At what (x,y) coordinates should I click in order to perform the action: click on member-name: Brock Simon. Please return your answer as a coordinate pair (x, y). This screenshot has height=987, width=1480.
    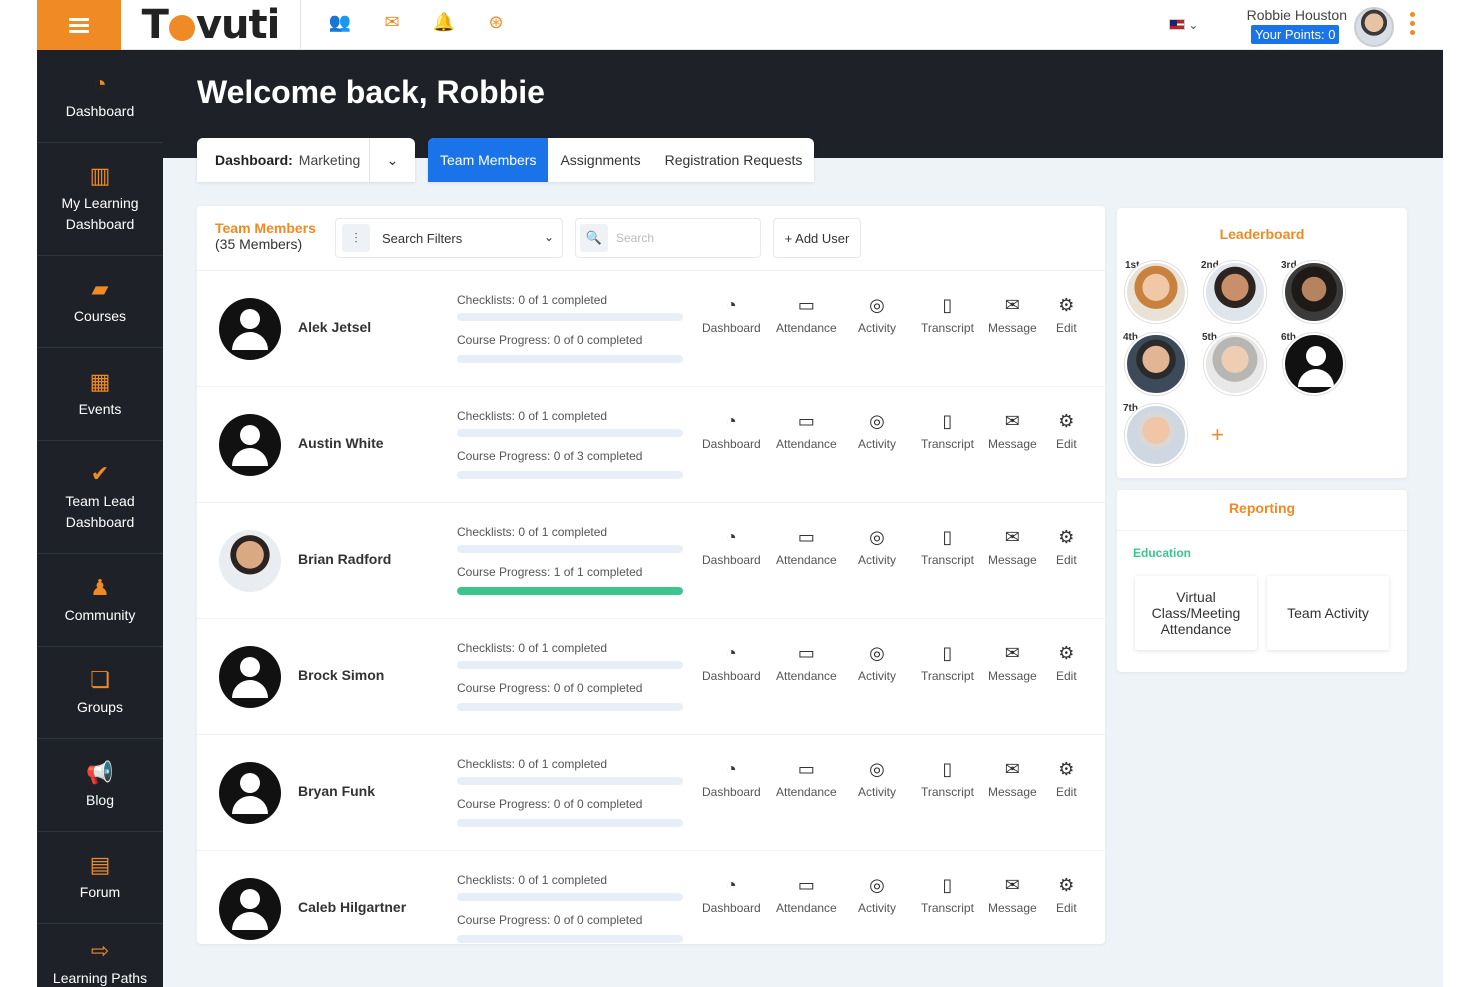
    Looking at the image, I should click on (341, 675).